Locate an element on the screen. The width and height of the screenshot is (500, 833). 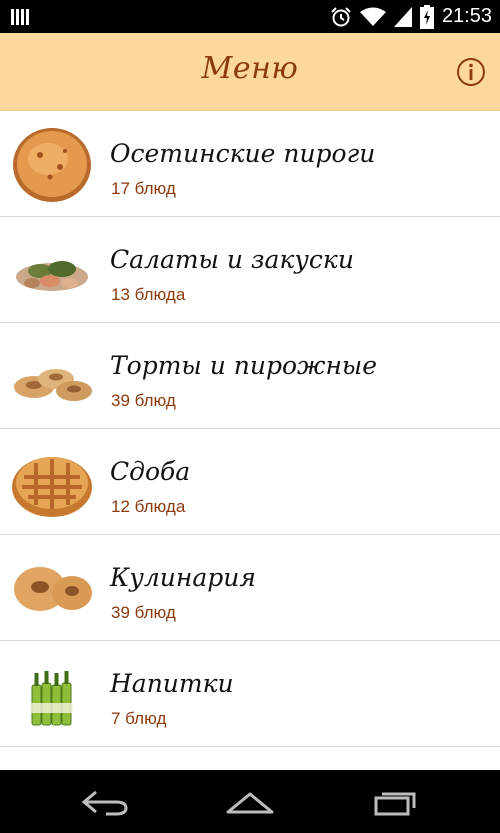
app-header: Меню is located at coordinates (250, 72).